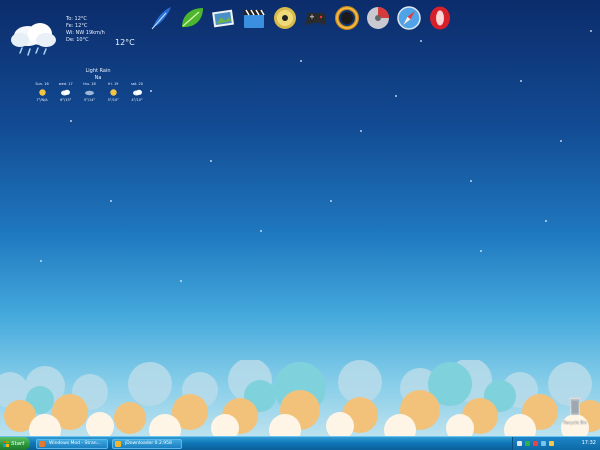 Image resolution: width=600 pixels, height=450 pixels. Describe the element at coordinates (98, 78) in the screenshot. I see `location-text: Na` at that location.